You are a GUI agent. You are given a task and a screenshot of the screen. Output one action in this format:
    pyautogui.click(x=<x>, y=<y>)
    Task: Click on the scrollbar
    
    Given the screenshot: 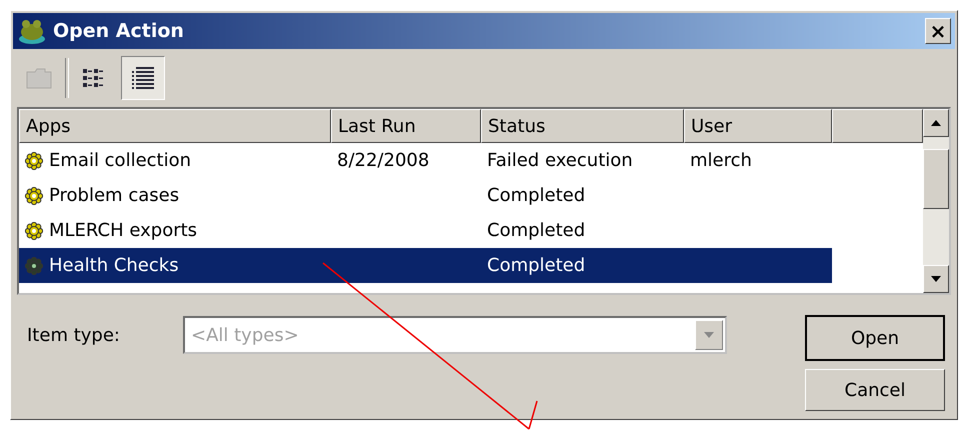 What is the action you would take?
    pyautogui.click(x=936, y=201)
    